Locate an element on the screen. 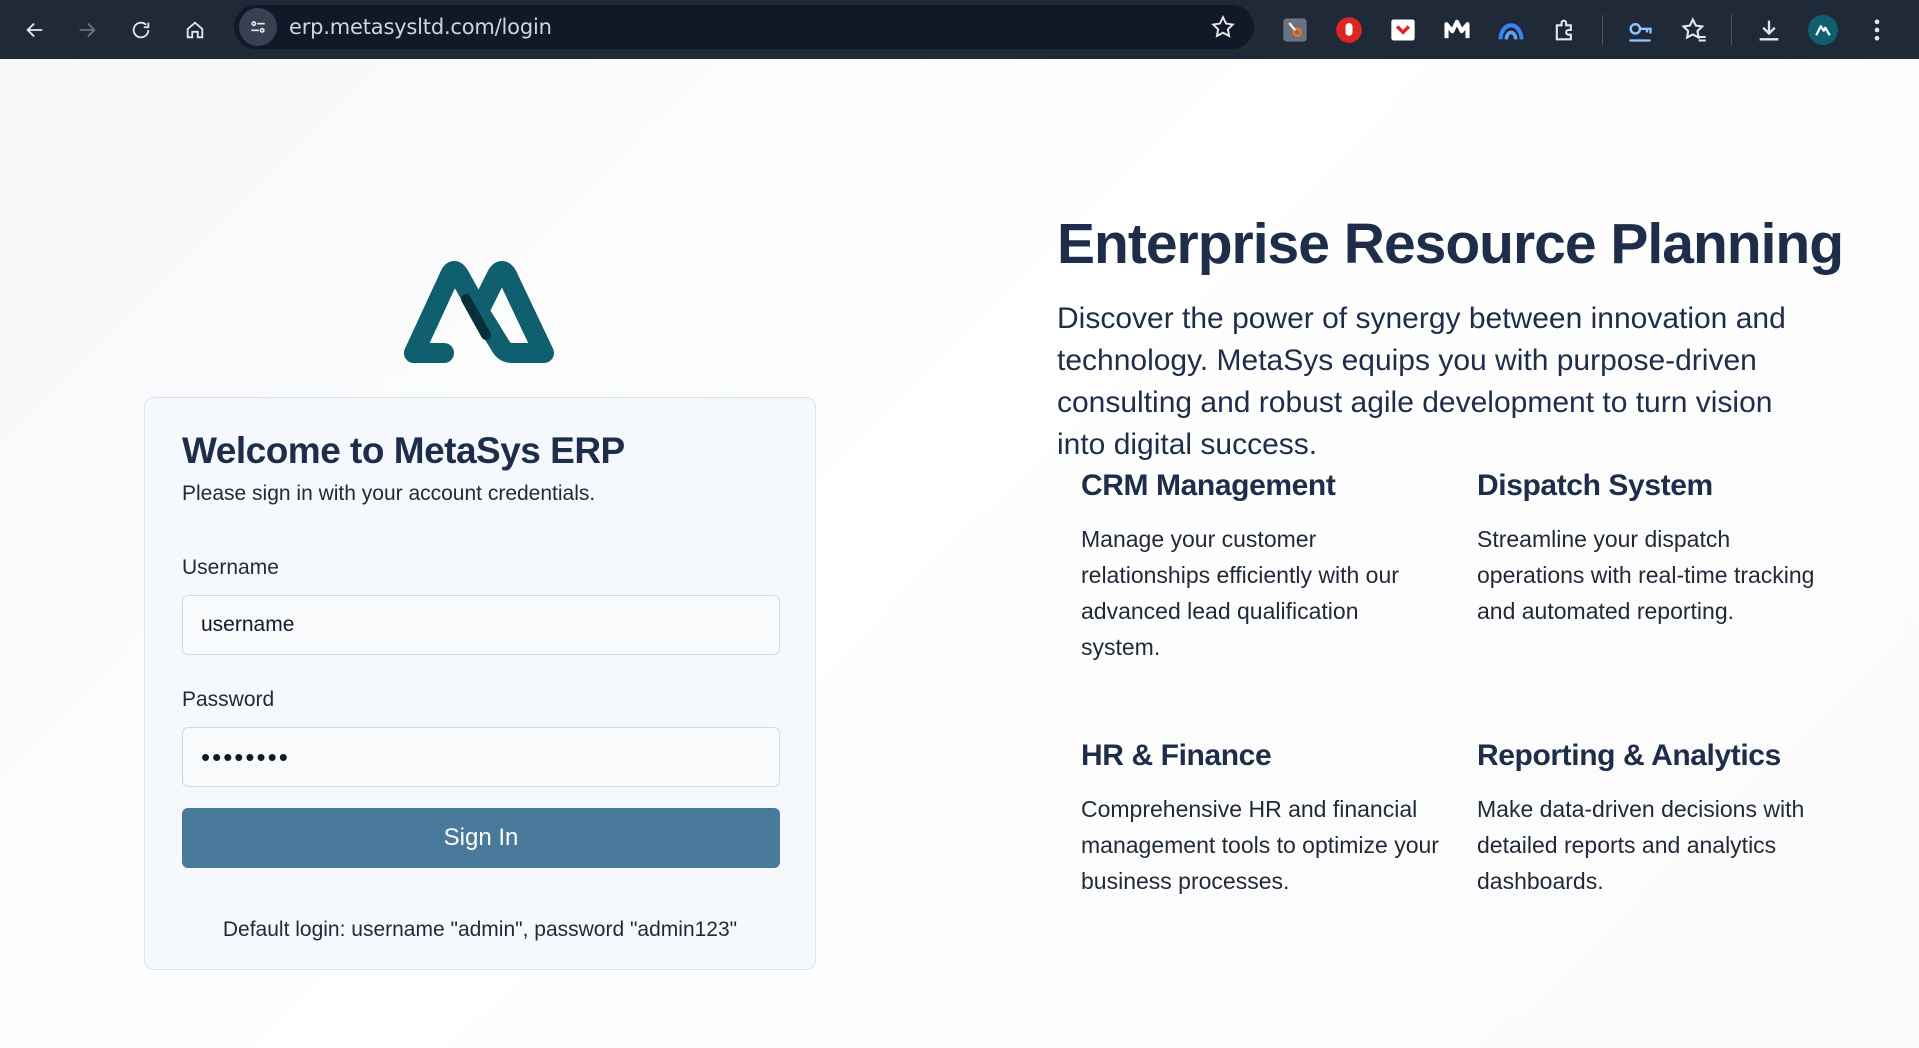 The width and height of the screenshot is (1919, 1048). metasys-logo-icon is located at coordinates (479, 312).